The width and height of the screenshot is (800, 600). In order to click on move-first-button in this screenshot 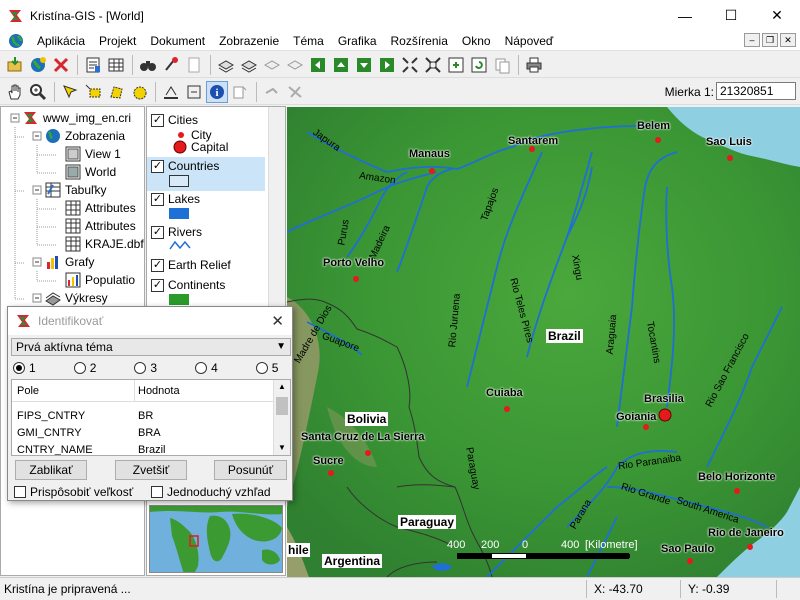, I will do `click(318, 65)`.